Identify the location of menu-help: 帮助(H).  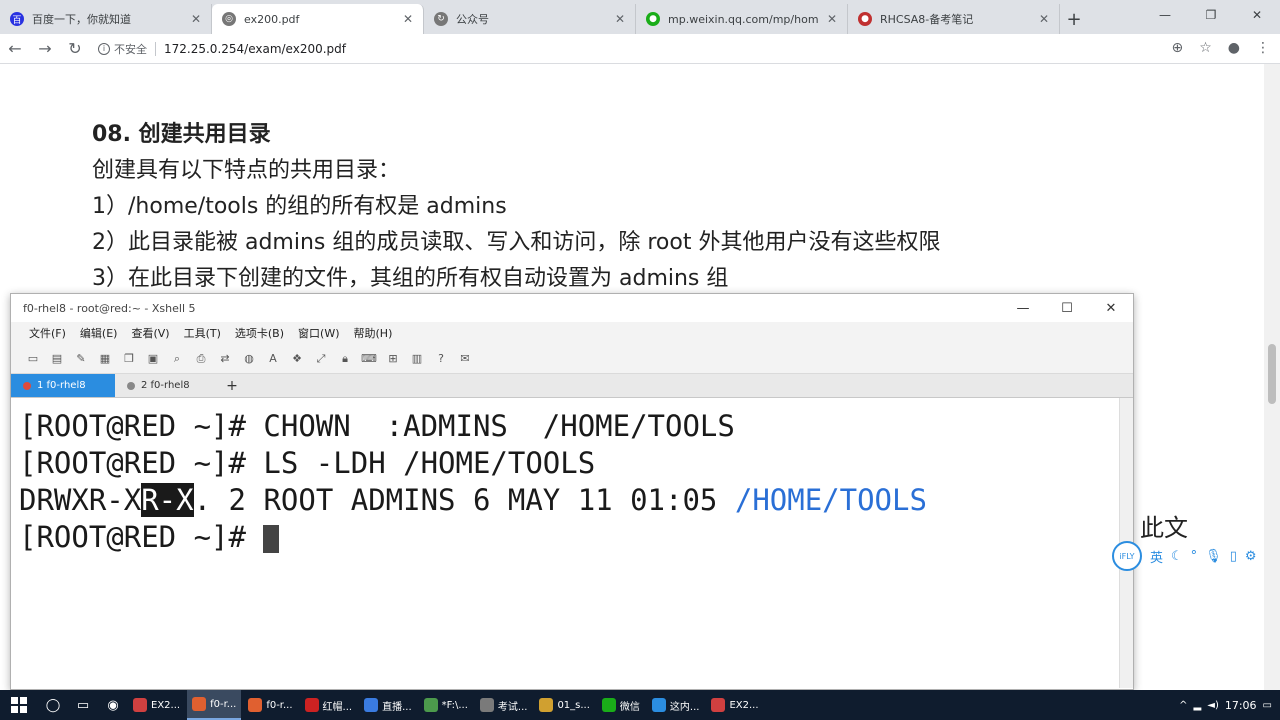
(373, 333).